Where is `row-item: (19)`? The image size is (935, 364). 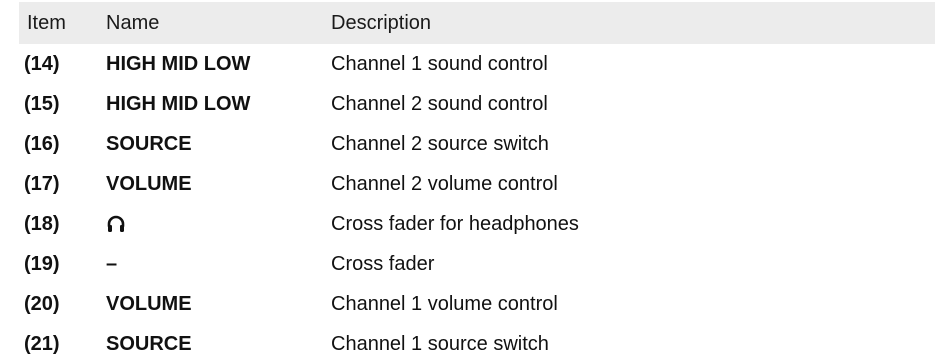
row-item: (19) is located at coordinates (42, 263).